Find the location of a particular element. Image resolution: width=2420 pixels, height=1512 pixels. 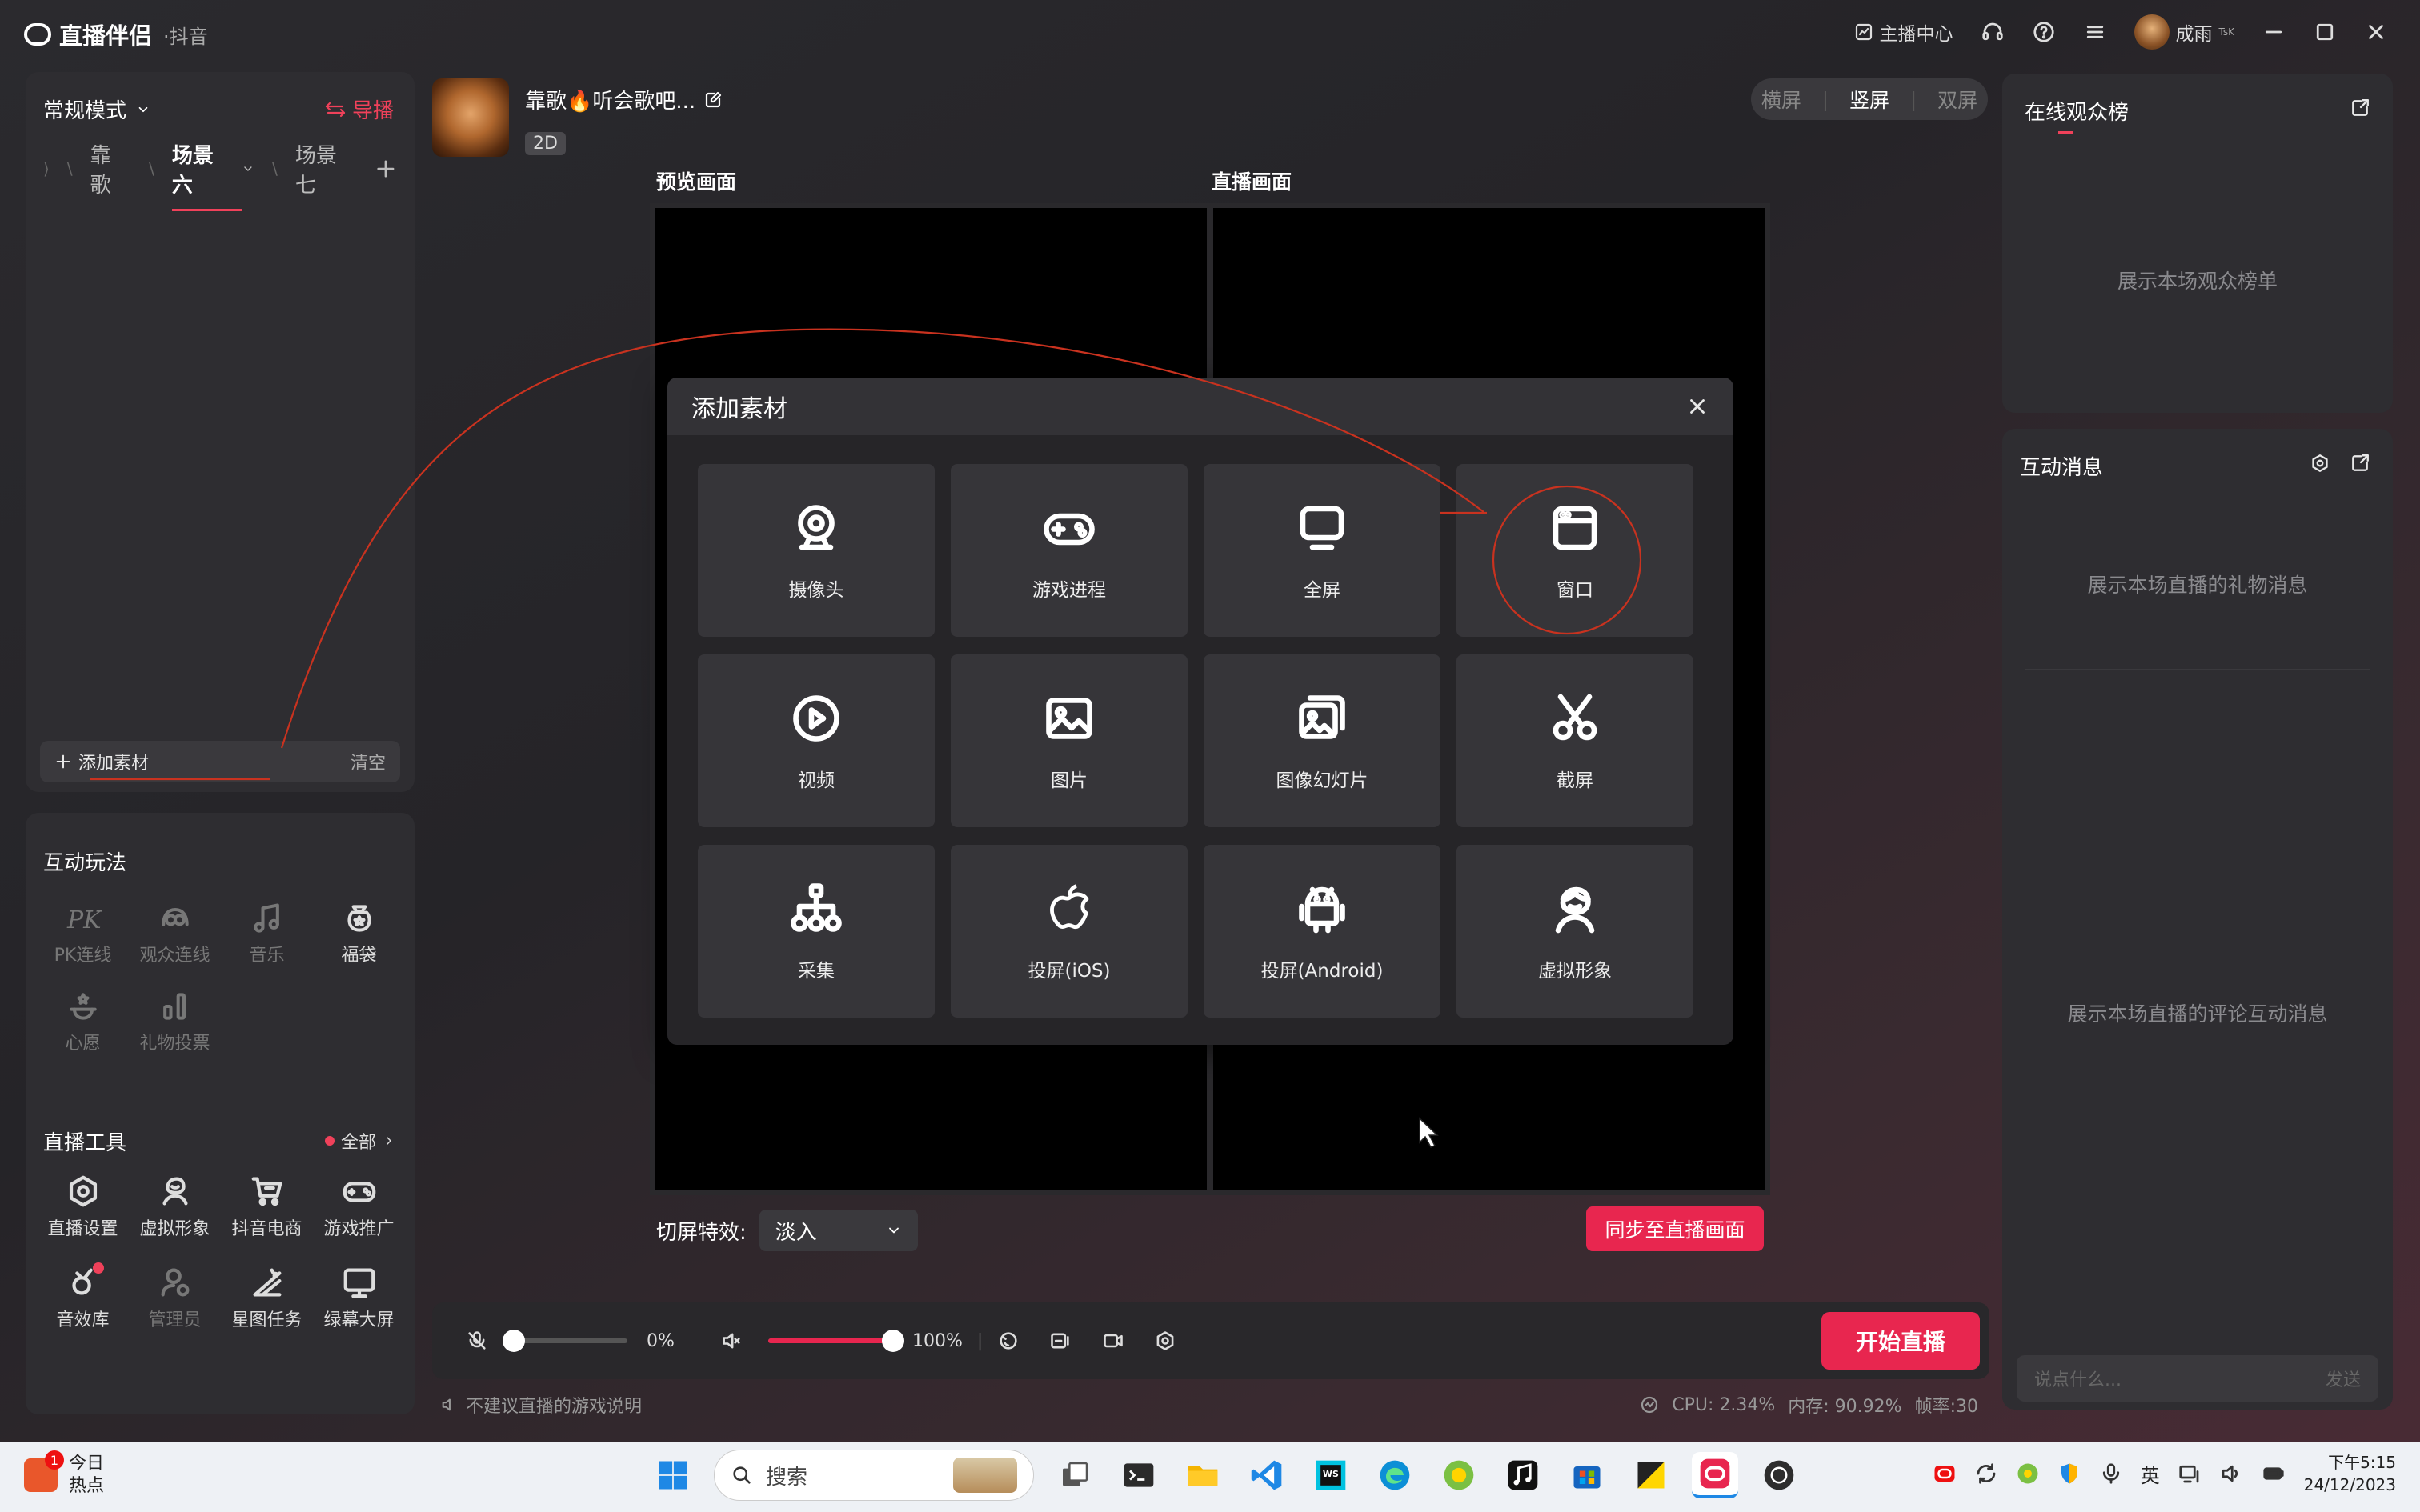

game-notice-link: 不建议直播的游戏说明 is located at coordinates (541, 1405).